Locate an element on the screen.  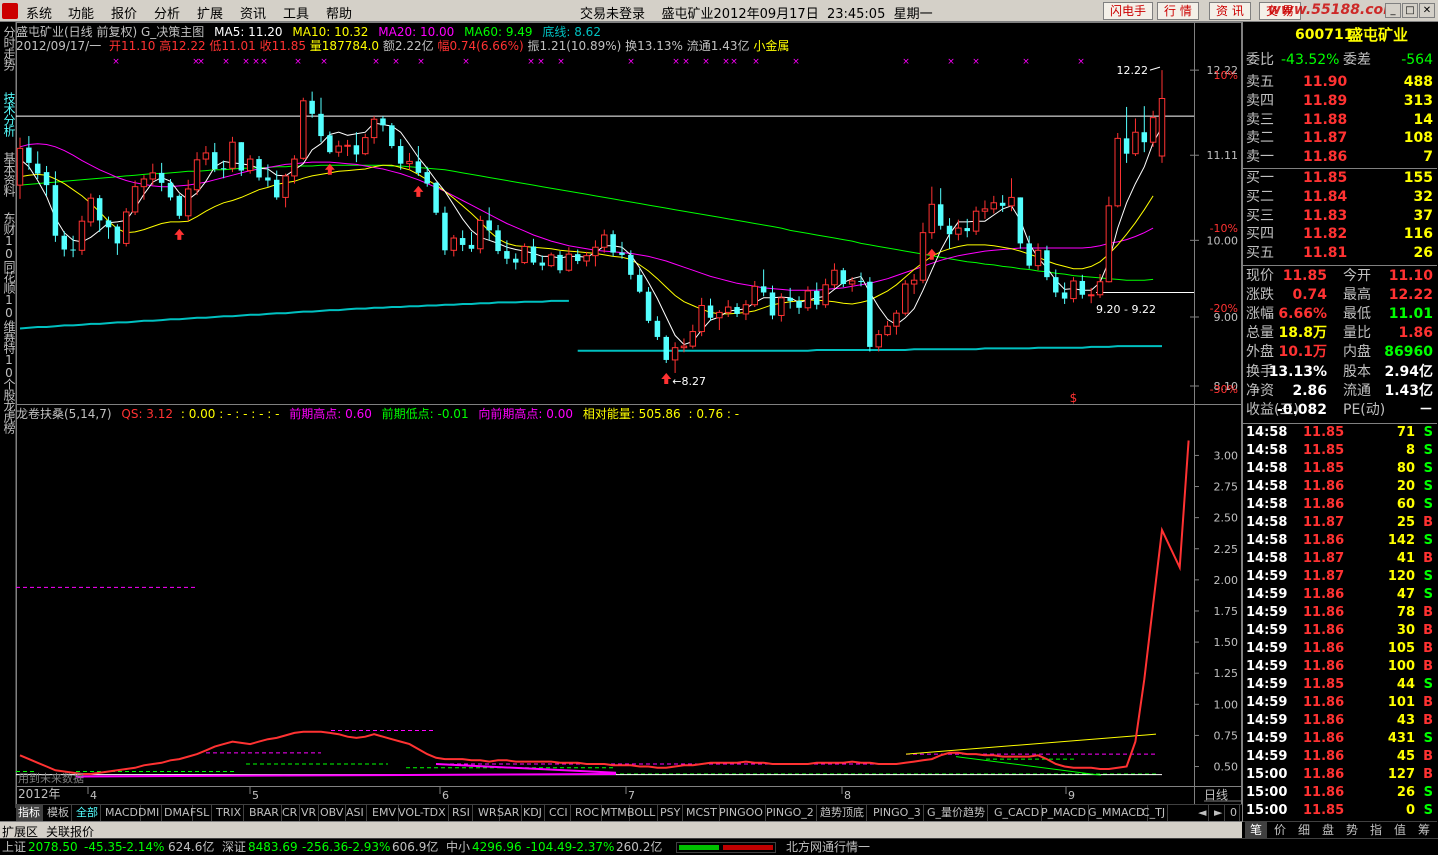
tick-time: 15:00 is located at coordinates (1267, 792).